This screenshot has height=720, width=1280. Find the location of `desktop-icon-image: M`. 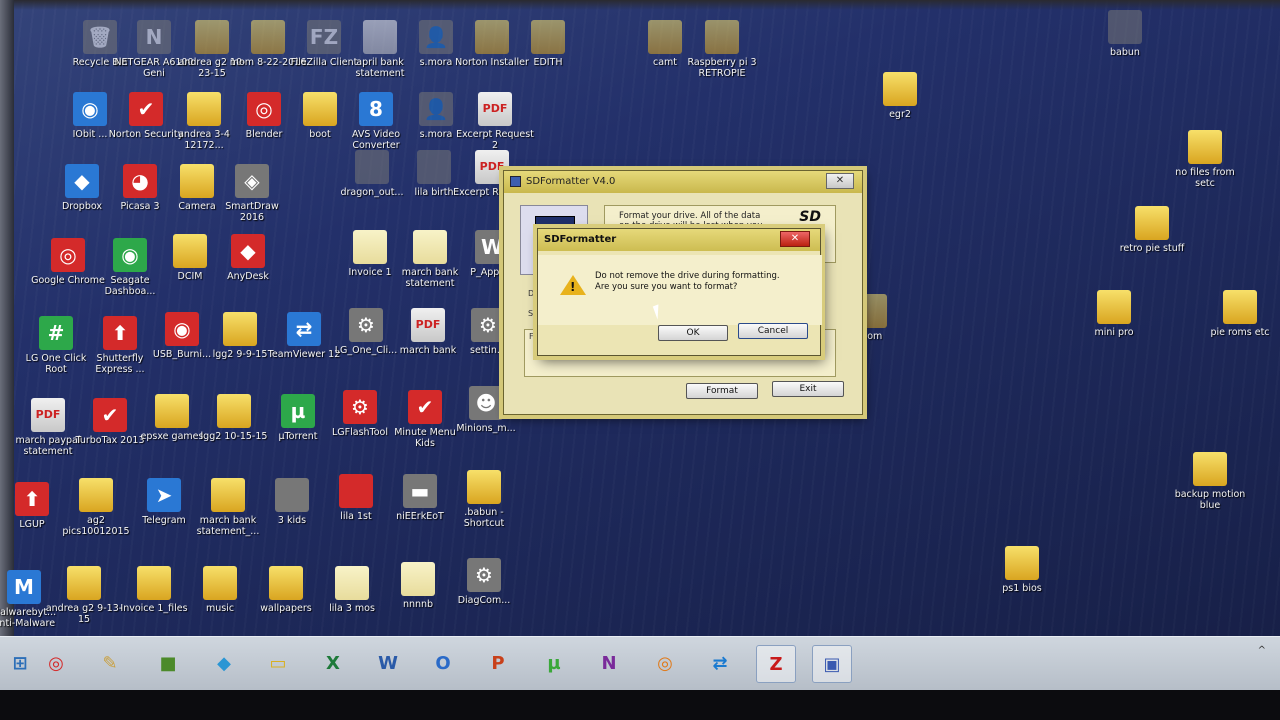

desktop-icon-image: M is located at coordinates (24, 587).